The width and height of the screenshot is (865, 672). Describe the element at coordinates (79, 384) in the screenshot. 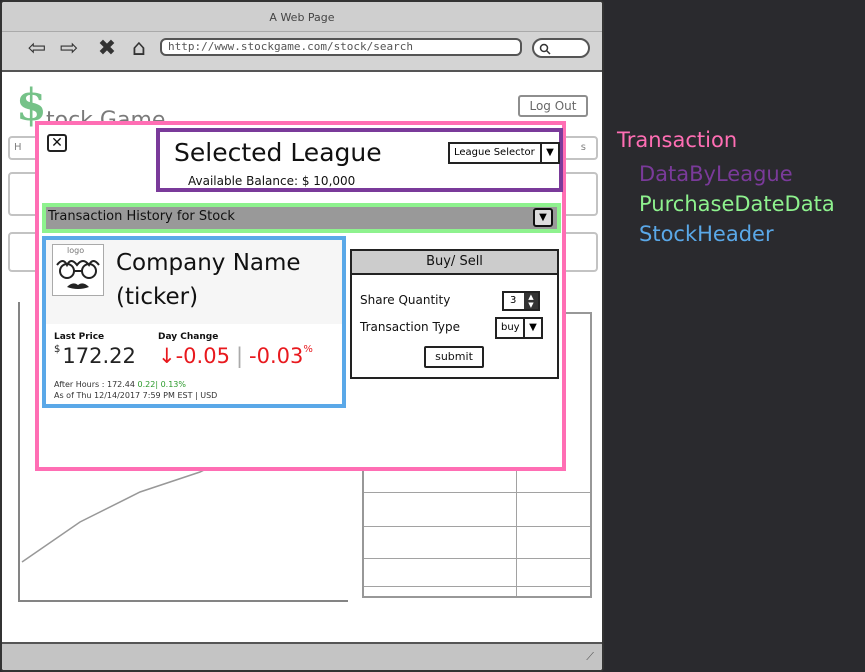

I see `after-hours-label: After Hours :` at that location.